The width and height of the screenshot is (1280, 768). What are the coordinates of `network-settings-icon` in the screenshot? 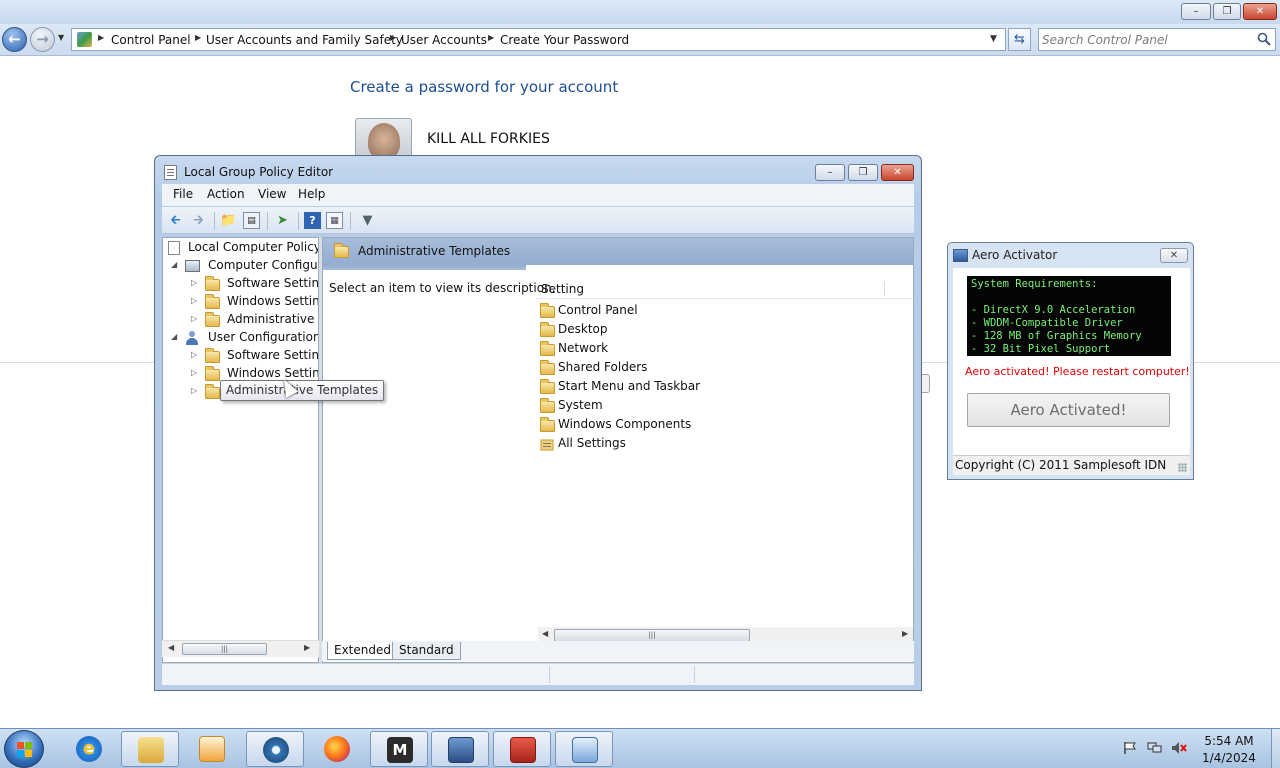 It's located at (585, 750).